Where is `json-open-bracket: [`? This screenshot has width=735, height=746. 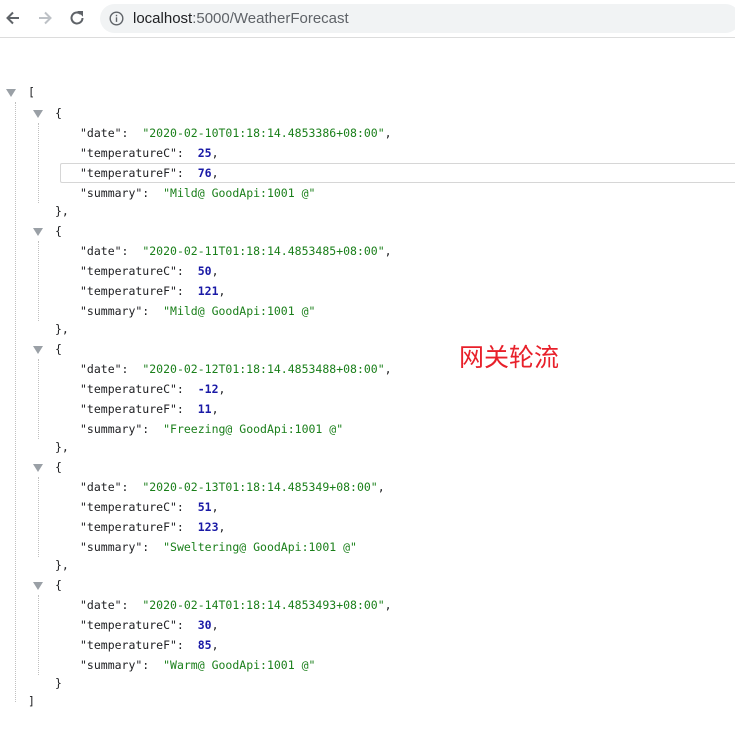 json-open-bracket: [ is located at coordinates (31, 92).